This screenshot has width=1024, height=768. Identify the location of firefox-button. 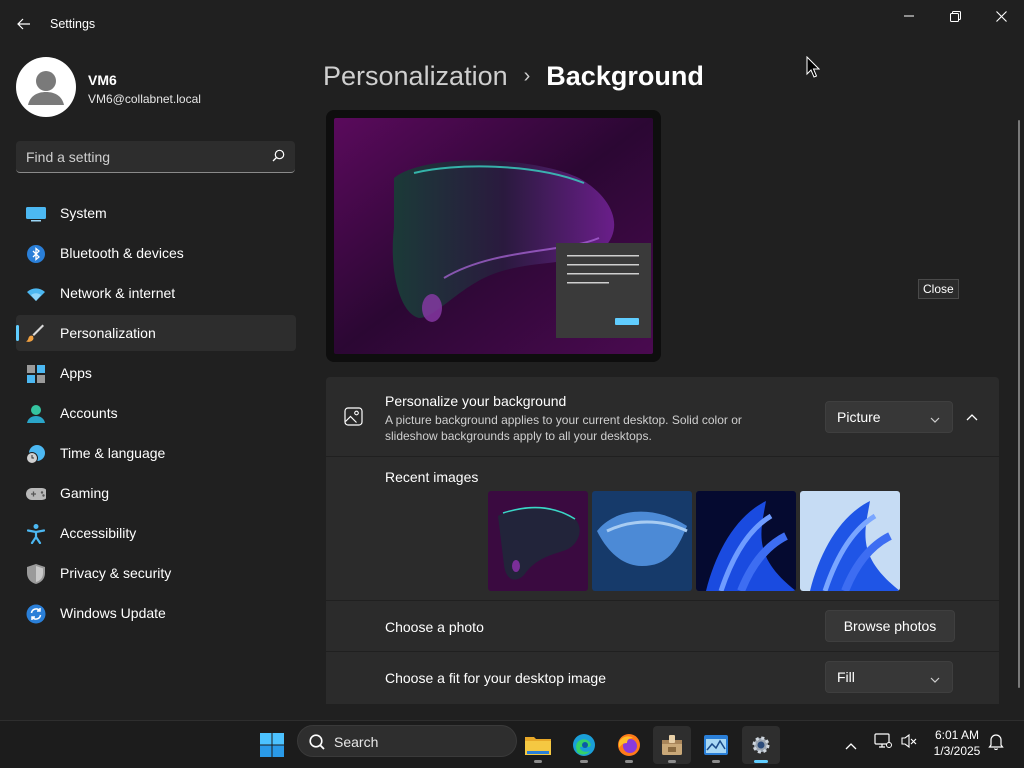
(629, 745).